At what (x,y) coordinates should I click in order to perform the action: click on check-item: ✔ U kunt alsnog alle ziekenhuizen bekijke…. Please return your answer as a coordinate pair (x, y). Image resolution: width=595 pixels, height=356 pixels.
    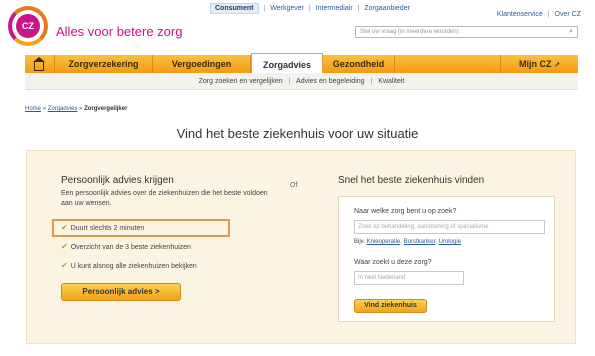
    Looking at the image, I should click on (129, 265).